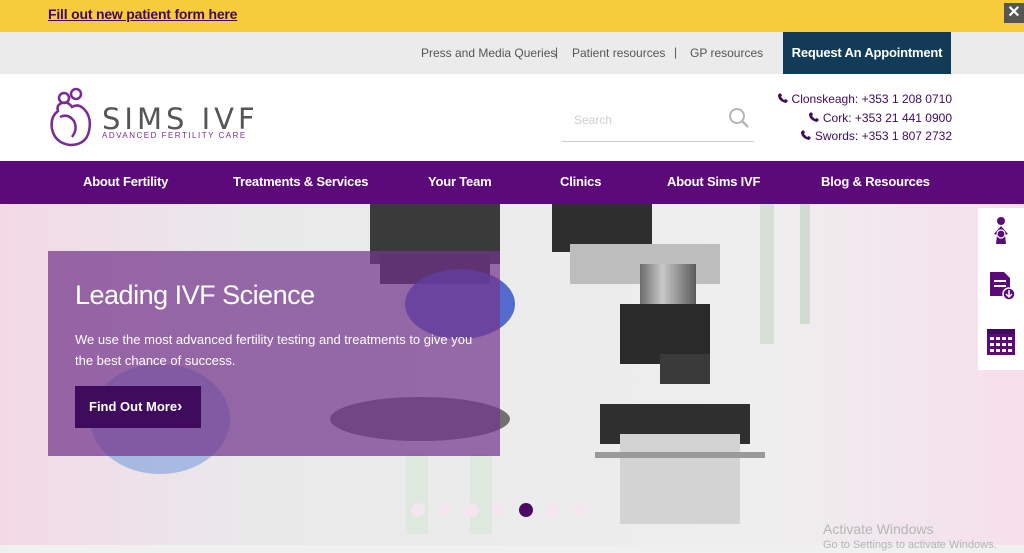 Image resolution: width=1024 pixels, height=553 pixels. What do you see at coordinates (512, 16) in the screenshot?
I see `notice-banner: Fill out new patient form here ✕` at bounding box center [512, 16].